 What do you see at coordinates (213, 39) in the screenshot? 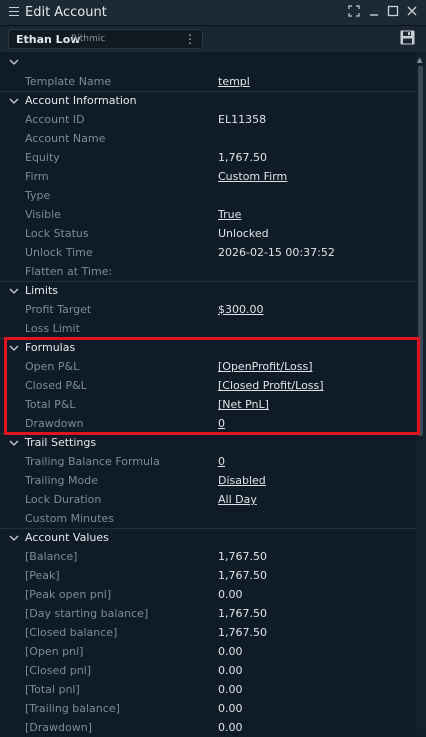
I see `account-toolbar: Ethan Low Rithmic ⋮` at bounding box center [213, 39].